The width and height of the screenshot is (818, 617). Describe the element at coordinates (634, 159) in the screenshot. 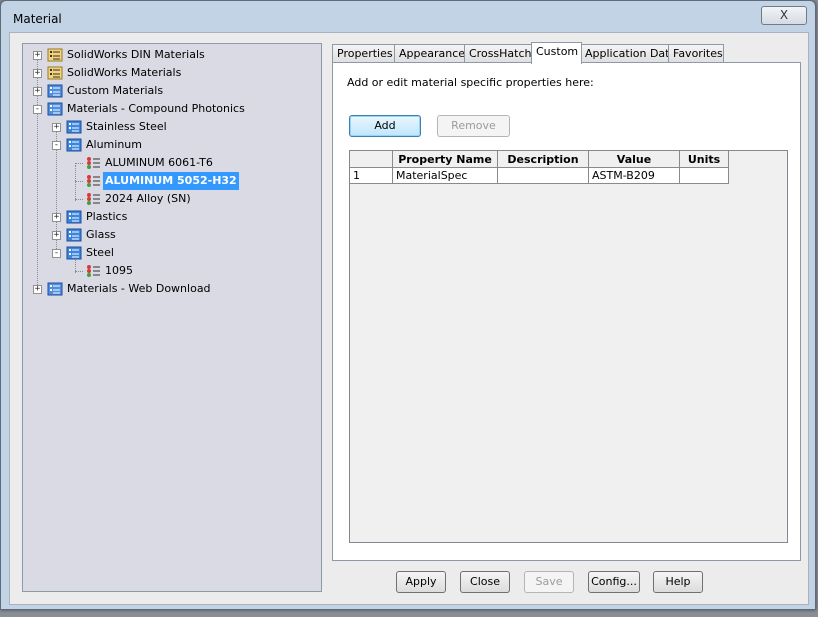

I see `column-header-value: Value` at that location.